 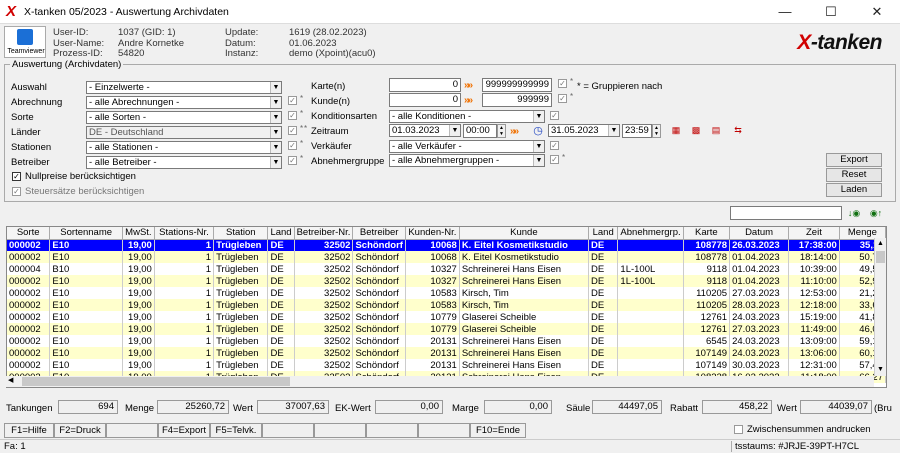 What do you see at coordinates (292, 115) in the screenshot?
I see `group-sorte-checkbox: ✓` at bounding box center [292, 115].